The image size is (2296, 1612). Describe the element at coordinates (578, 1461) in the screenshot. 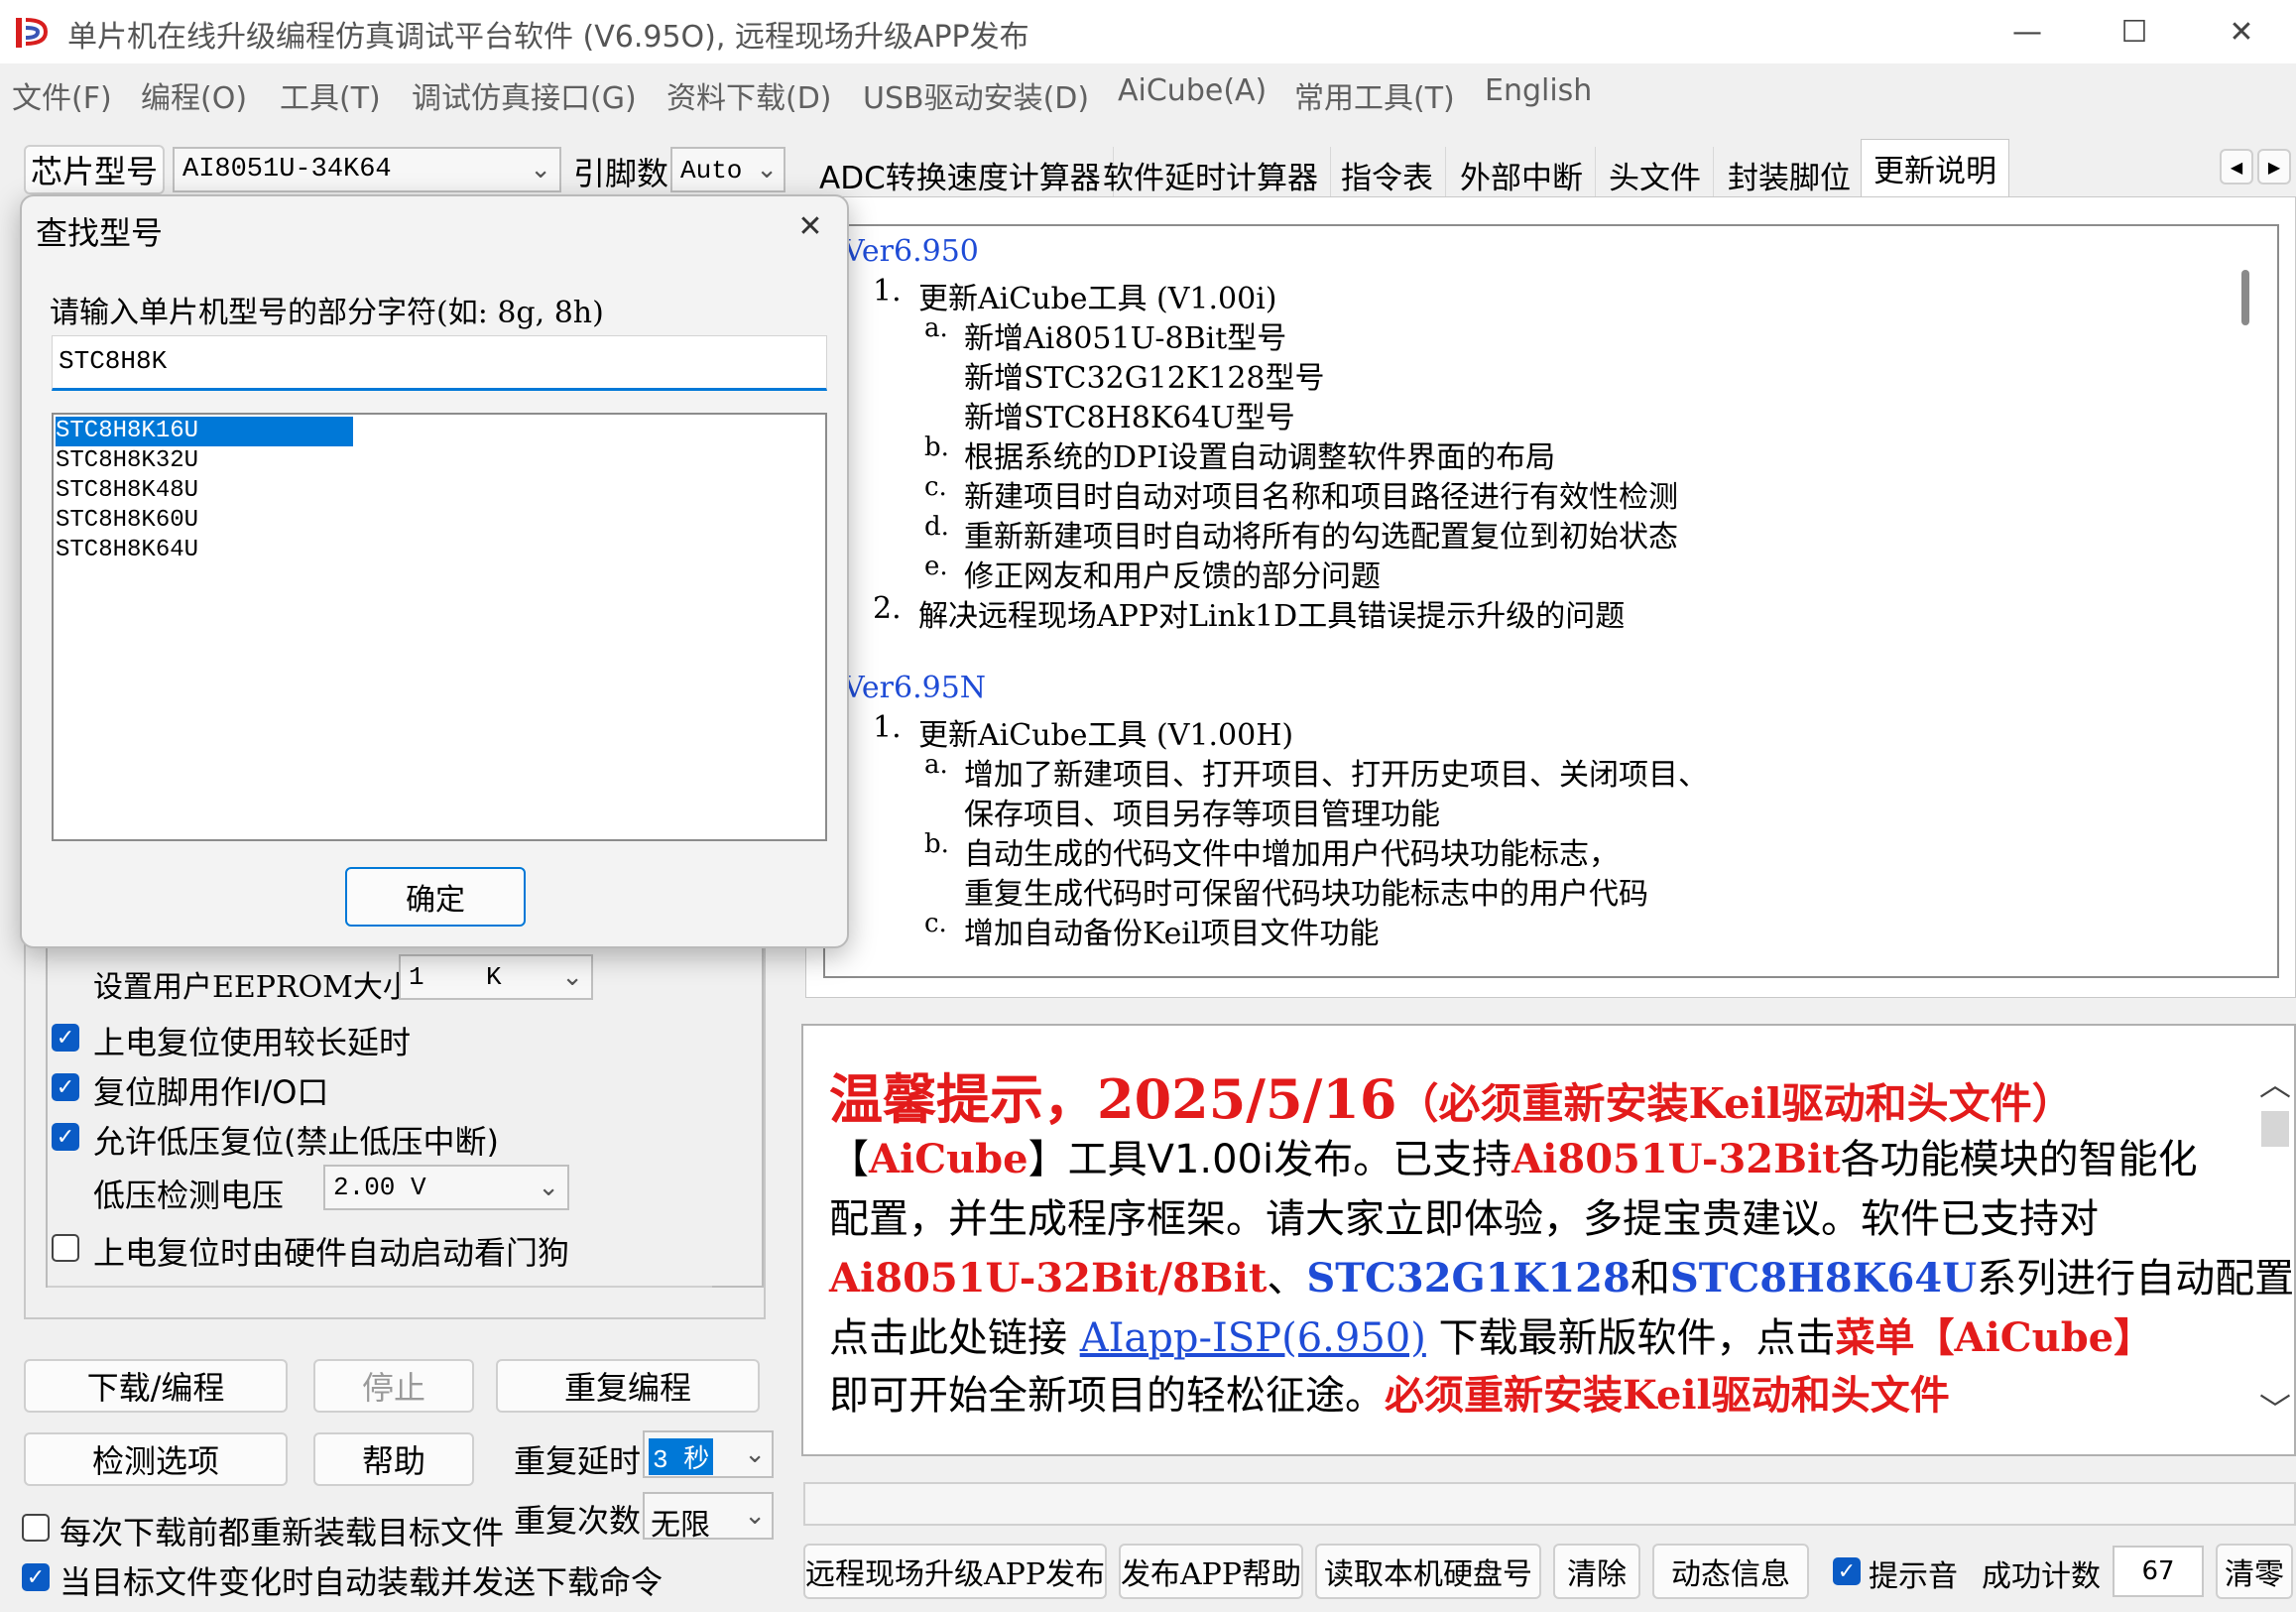

I see `repeat-delay-label: 重复延时` at that location.